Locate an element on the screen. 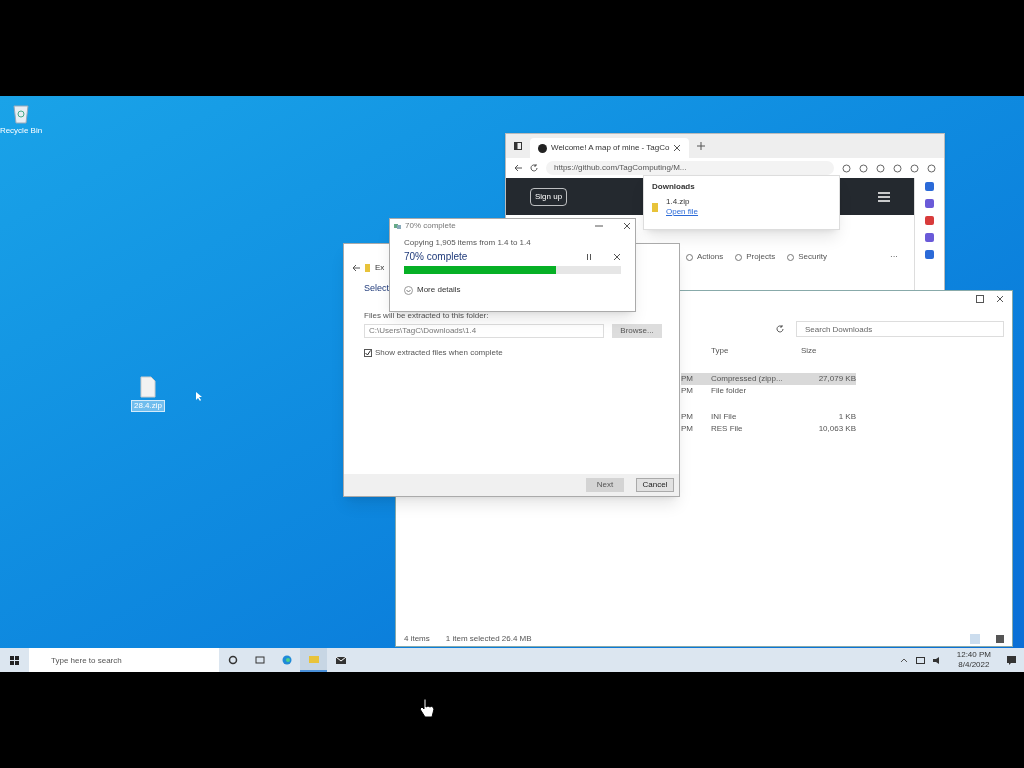  size-cell-text: 27,079 KB is located at coordinates (836, 379).